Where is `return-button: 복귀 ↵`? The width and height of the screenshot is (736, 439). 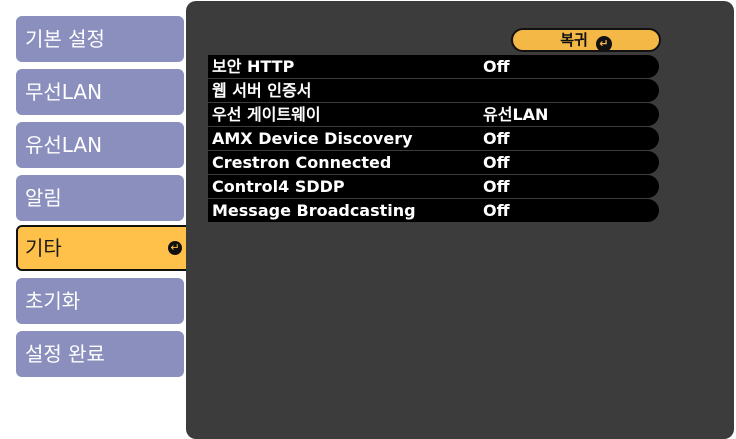
return-button: 복귀 ↵ is located at coordinates (586, 40).